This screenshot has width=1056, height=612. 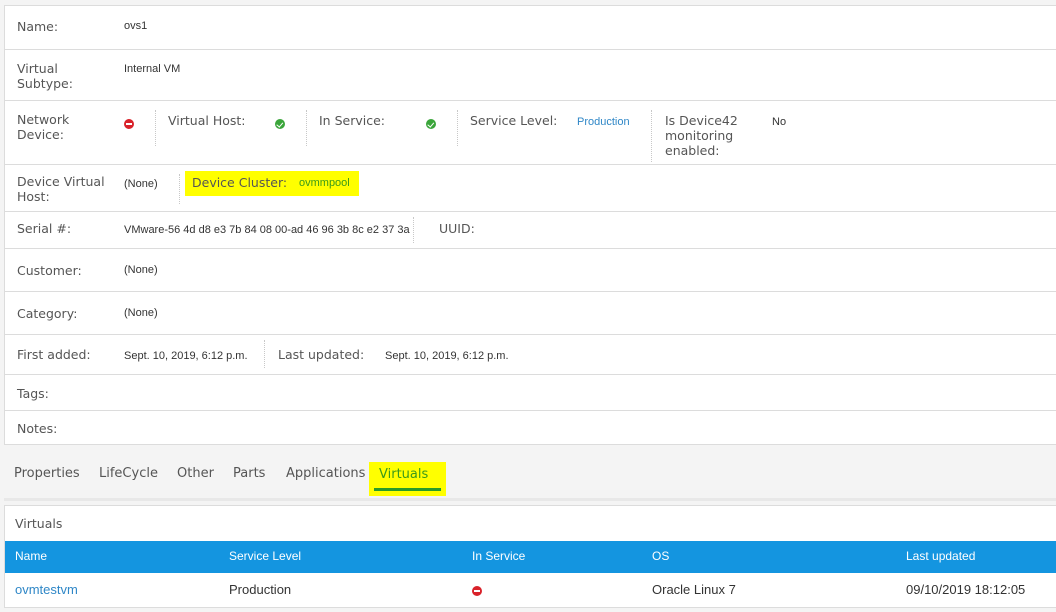 I want to click on first-added-value: Sept. 10, 2019, 6:12 p.m., so click(x=186, y=356).